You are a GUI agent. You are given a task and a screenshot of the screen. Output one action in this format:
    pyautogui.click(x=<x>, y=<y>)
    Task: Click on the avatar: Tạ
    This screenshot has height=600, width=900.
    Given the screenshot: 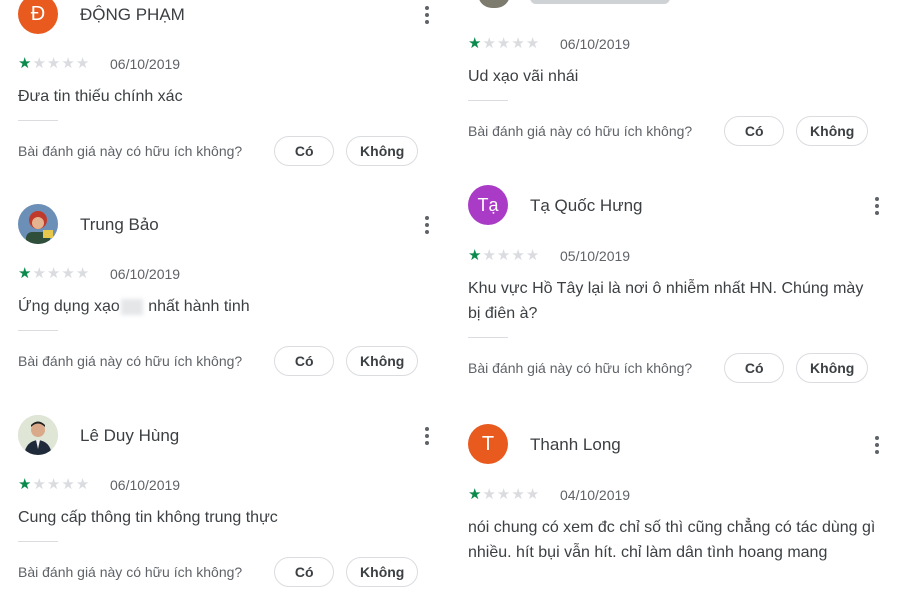 What is the action you would take?
    pyautogui.click(x=488, y=205)
    